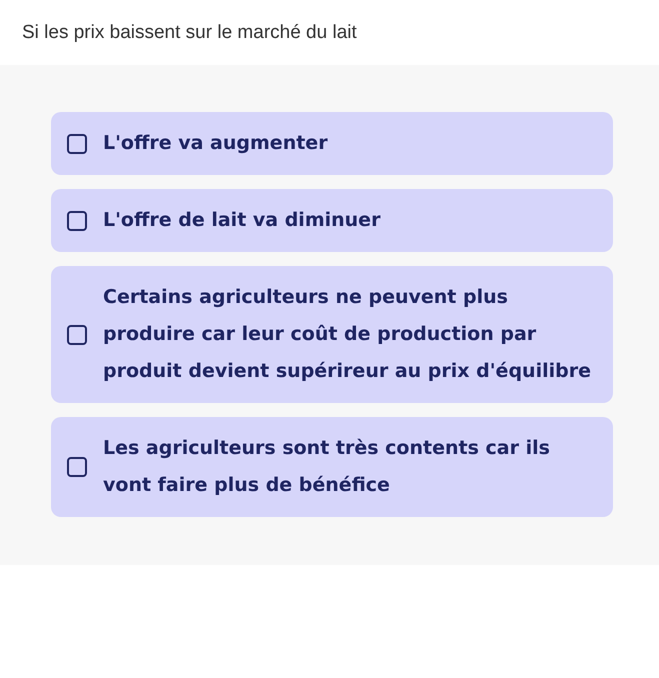 The image size is (659, 678). Describe the element at coordinates (332, 467) in the screenshot. I see `answer-option: Les agriculteurs sont très contents car ils vont faire plus de bénéfice` at that location.